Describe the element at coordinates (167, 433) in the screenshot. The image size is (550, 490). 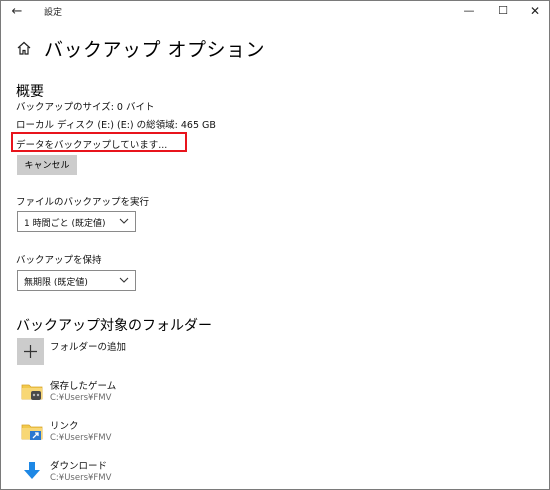
I see `folder-item-links: リンク C:¥Users¥FMV` at that location.